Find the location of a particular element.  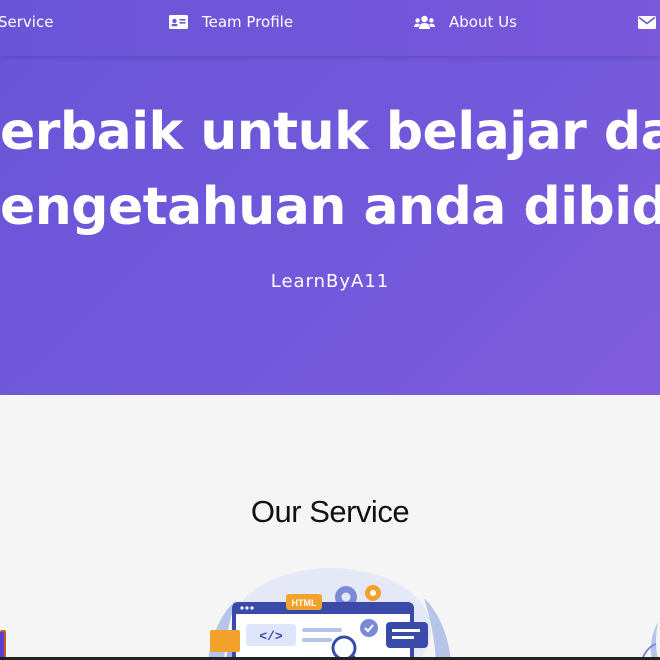

nav-about-label: About Us is located at coordinates (483, 22).